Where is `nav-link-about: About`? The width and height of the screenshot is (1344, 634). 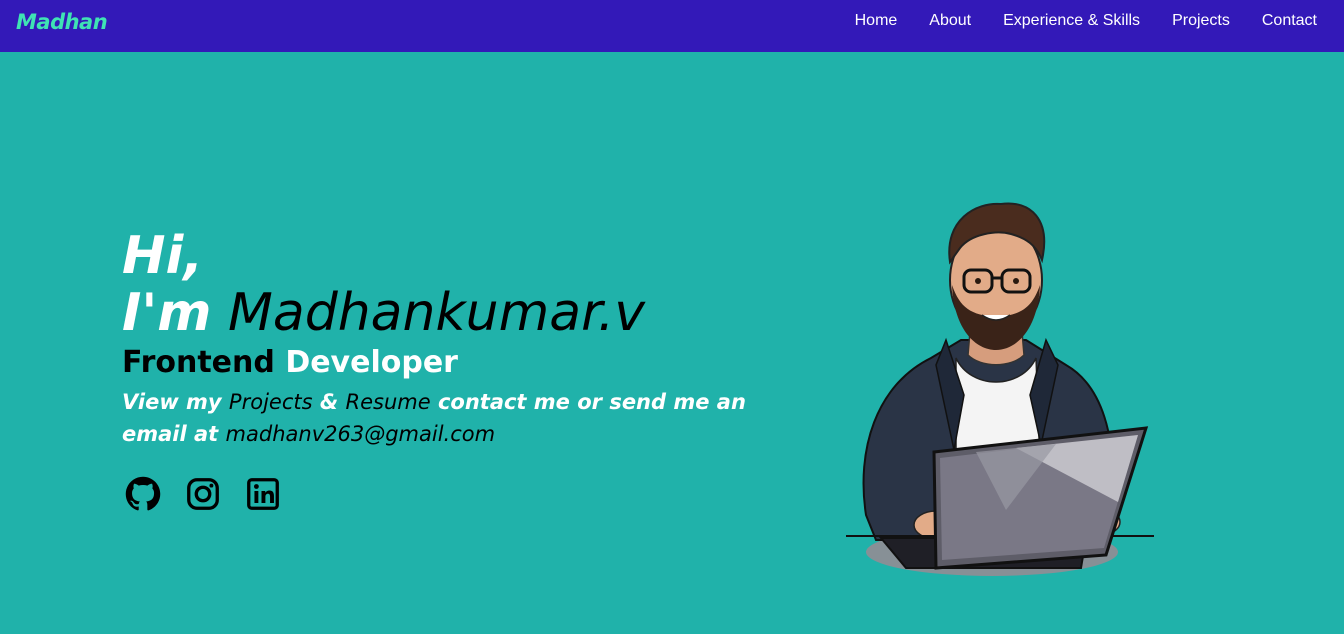
nav-link-about: About is located at coordinates (950, 21).